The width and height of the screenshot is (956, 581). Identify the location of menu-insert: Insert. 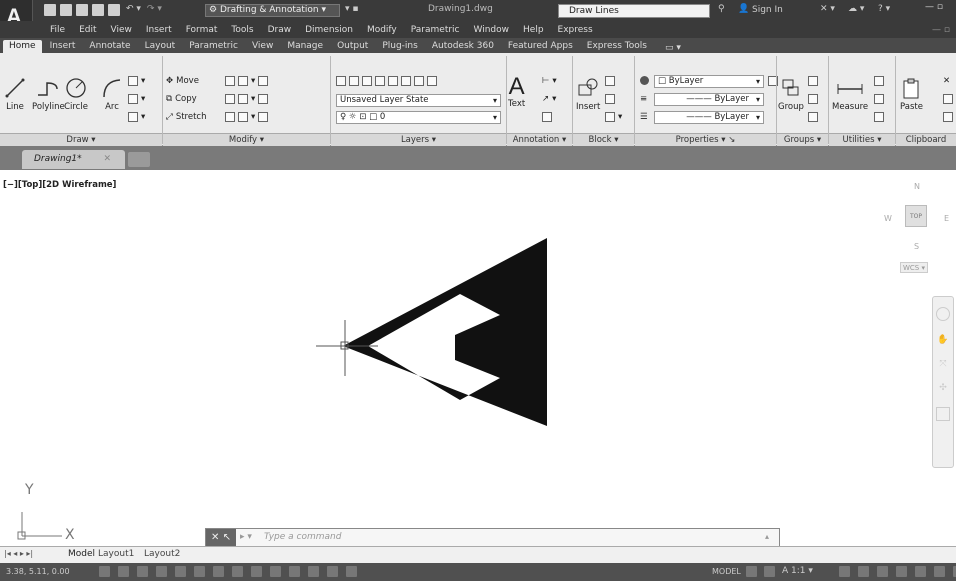
(159, 30).